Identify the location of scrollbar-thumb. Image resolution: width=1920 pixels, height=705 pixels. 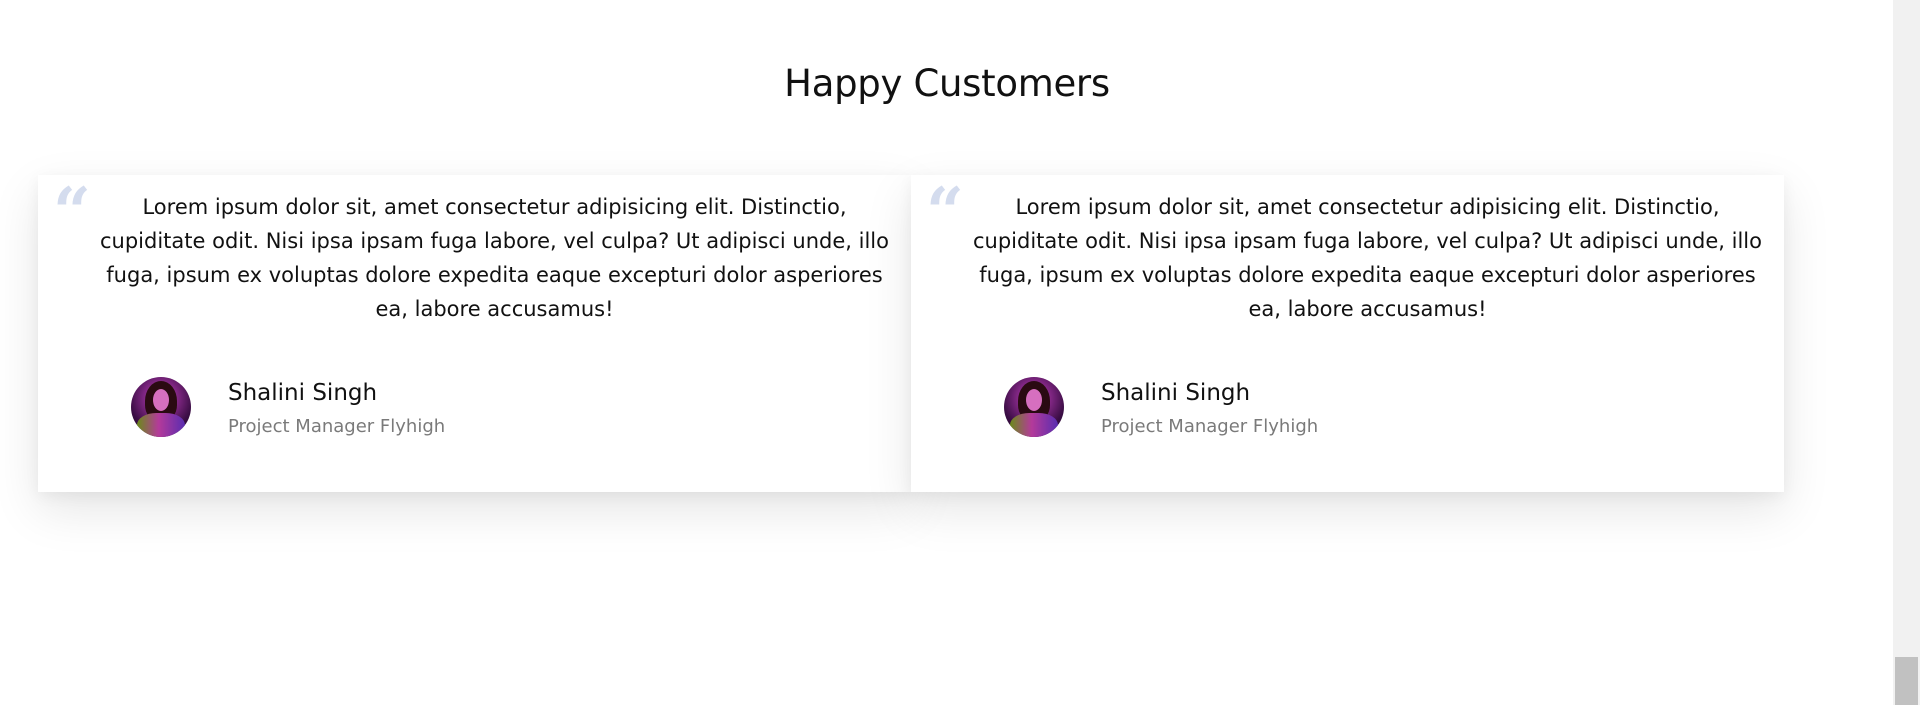
(1906, 681).